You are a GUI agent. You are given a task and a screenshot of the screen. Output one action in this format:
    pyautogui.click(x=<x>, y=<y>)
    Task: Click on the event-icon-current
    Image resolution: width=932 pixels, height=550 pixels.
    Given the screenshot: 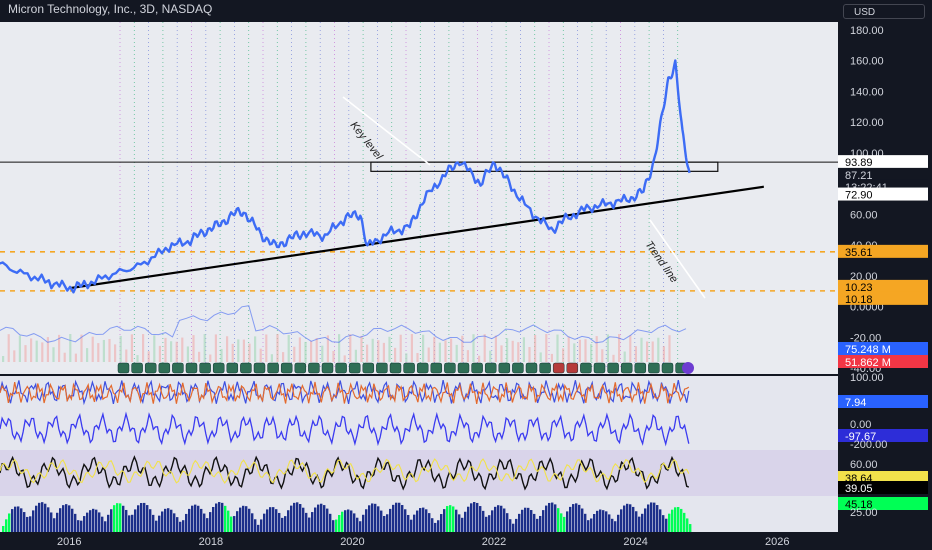 What is the action you would take?
    pyautogui.click(x=688, y=368)
    